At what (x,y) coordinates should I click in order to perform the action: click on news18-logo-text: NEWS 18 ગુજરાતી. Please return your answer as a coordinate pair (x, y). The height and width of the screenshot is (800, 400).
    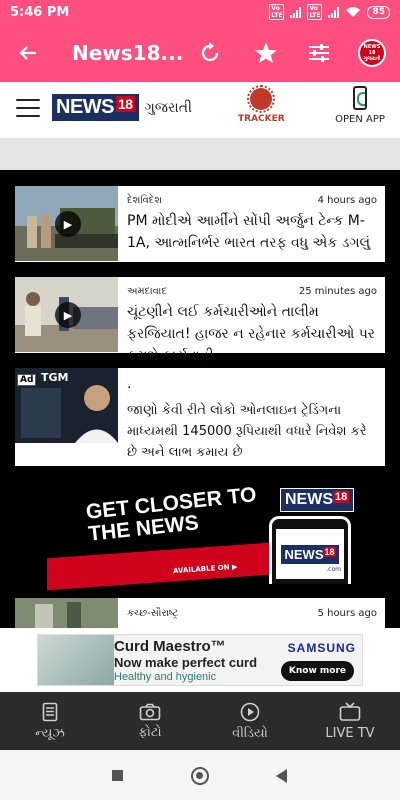
    Looking at the image, I should click on (372, 53).